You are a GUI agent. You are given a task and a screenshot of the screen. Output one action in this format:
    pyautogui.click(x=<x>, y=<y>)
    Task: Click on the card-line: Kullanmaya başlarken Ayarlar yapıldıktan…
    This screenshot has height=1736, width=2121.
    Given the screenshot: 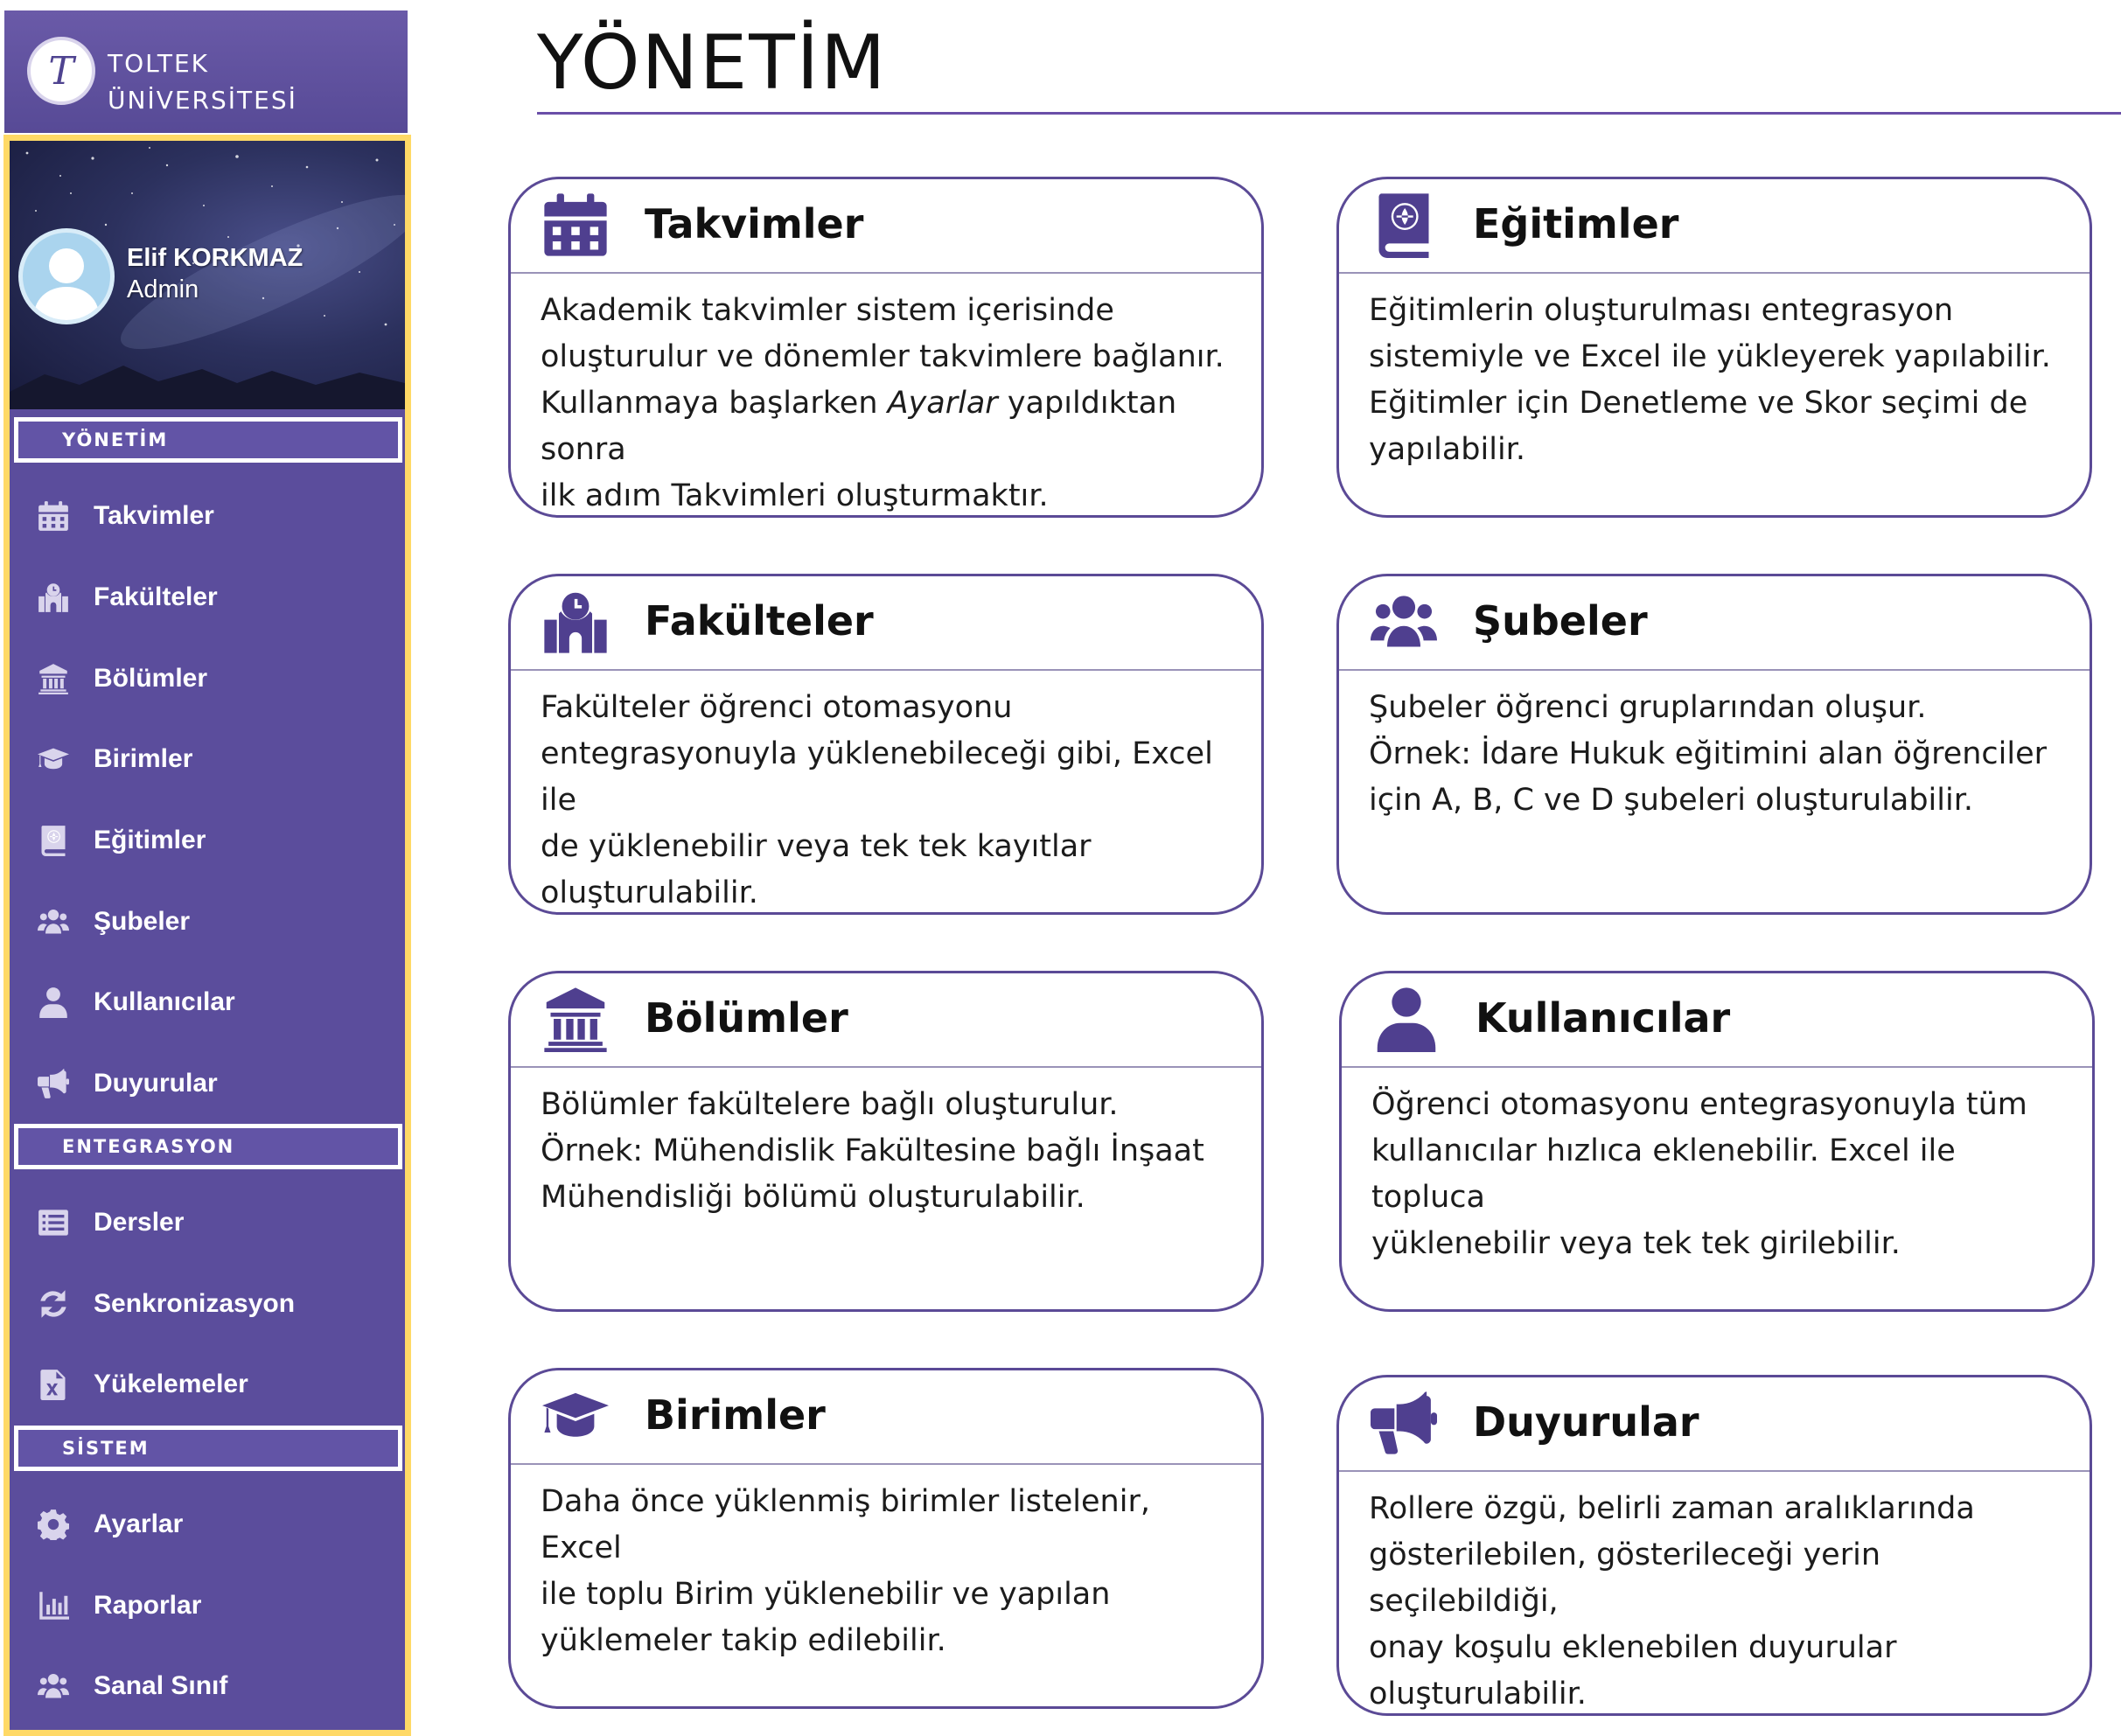 What is the action you would take?
    pyautogui.click(x=888, y=426)
    